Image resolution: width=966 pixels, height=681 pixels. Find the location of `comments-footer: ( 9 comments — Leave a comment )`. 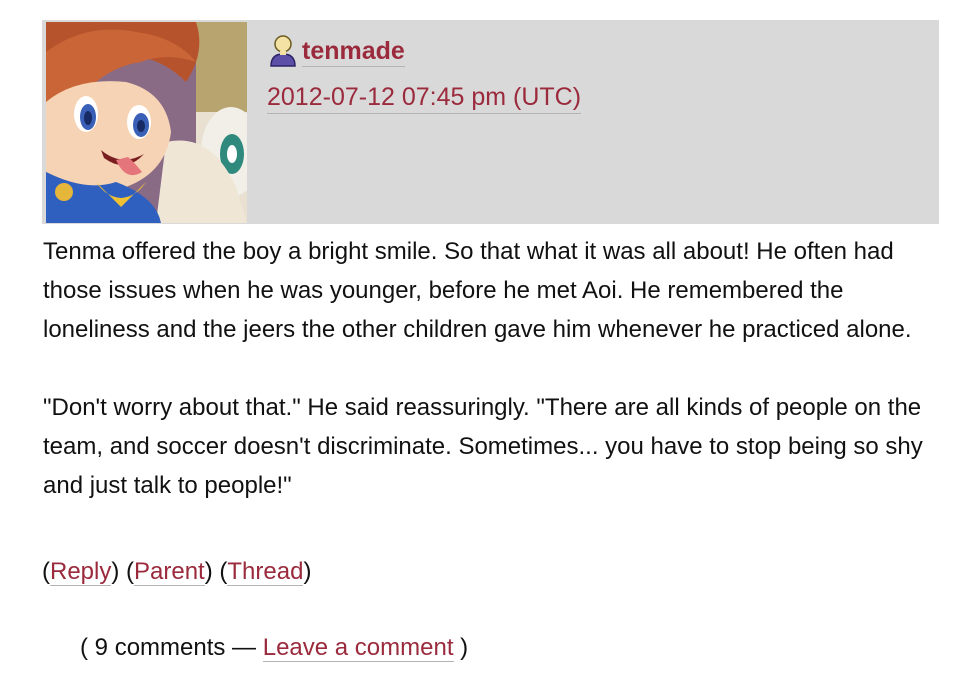

comments-footer: ( 9 comments — Leave a comment ) is located at coordinates (274, 648).